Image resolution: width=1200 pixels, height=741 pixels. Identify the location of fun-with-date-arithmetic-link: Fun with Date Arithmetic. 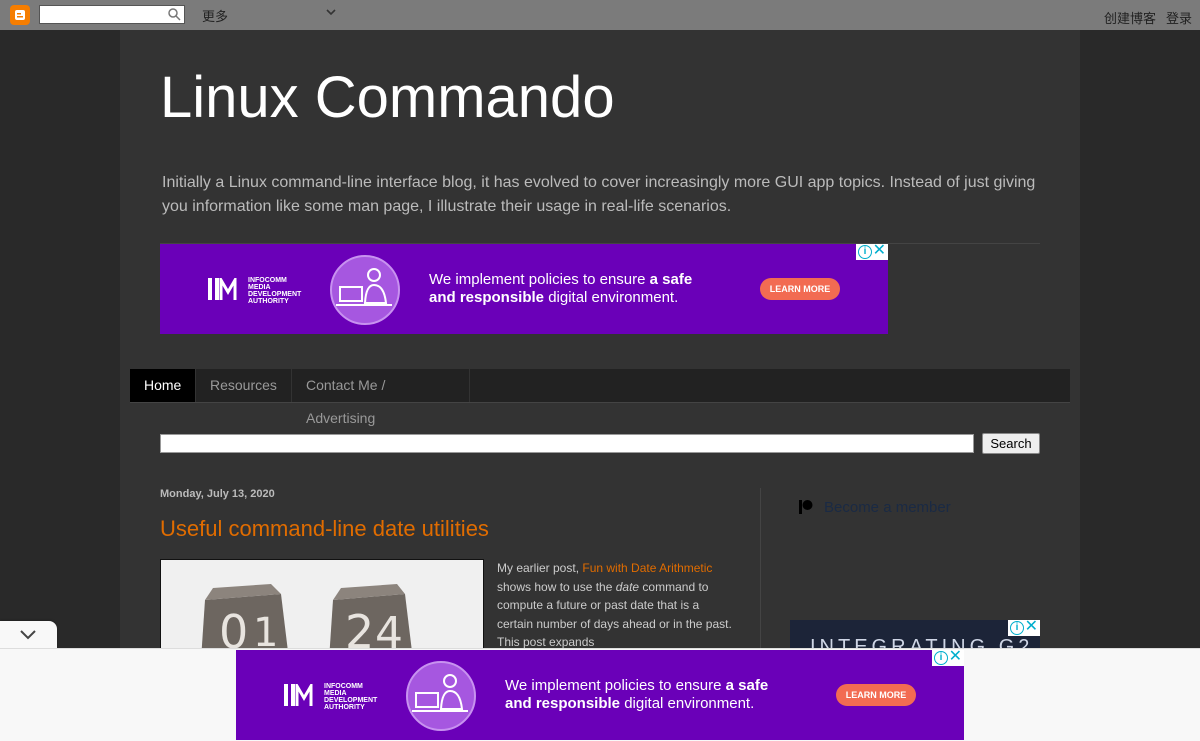
(647, 568).